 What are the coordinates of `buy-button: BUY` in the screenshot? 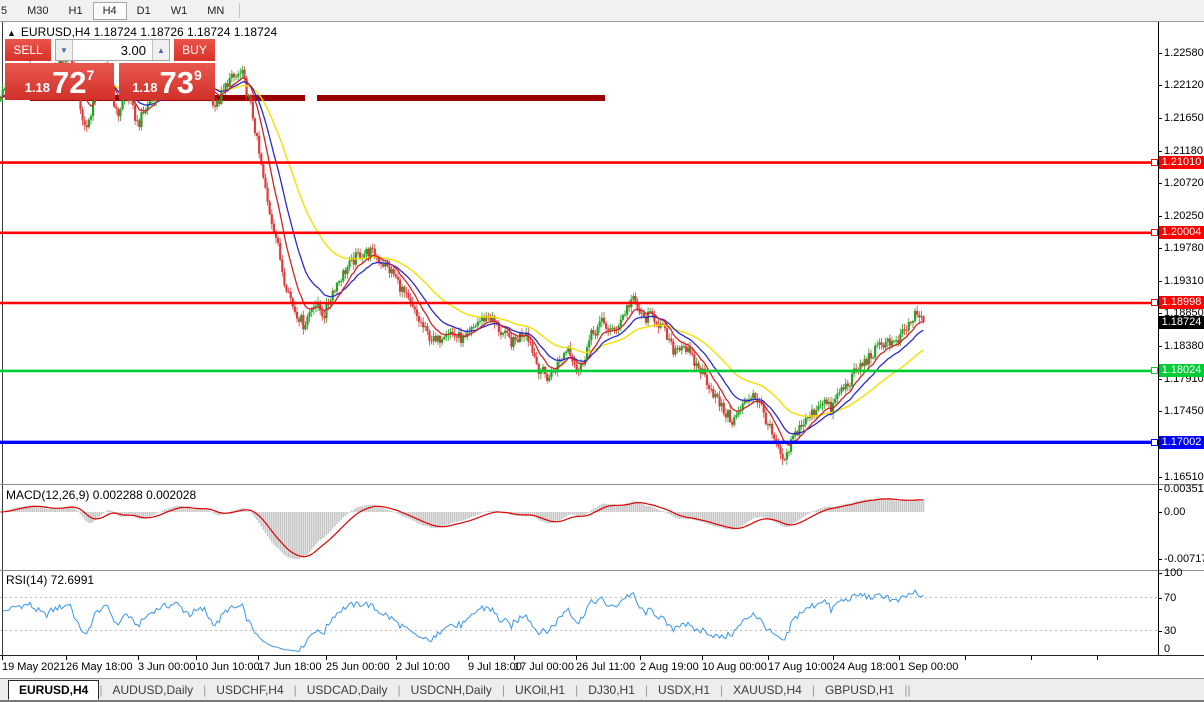 It's located at (194, 50).